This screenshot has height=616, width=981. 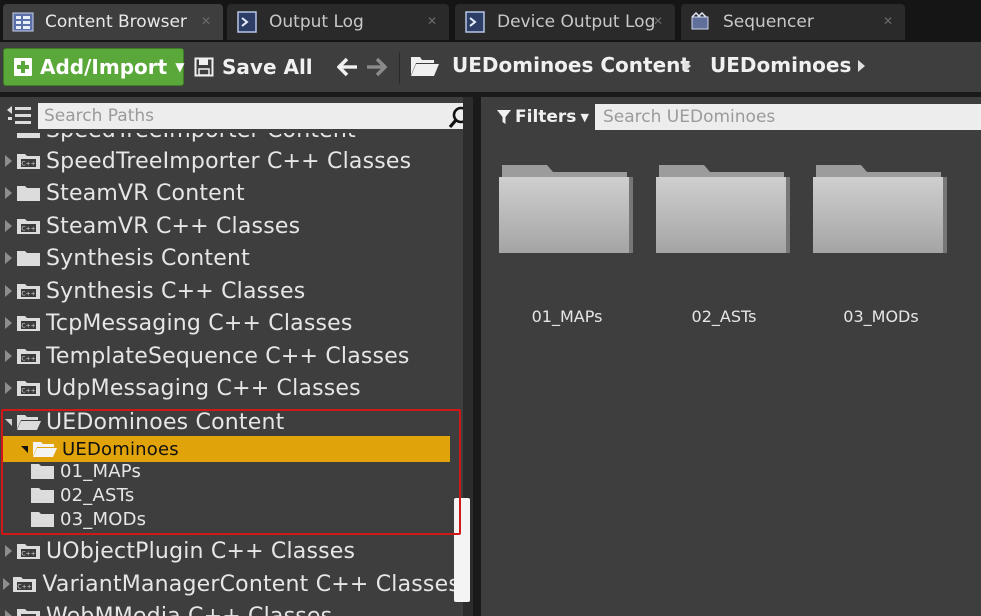 I want to click on filters-button: Filters ▼, so click(x=543, y=117).